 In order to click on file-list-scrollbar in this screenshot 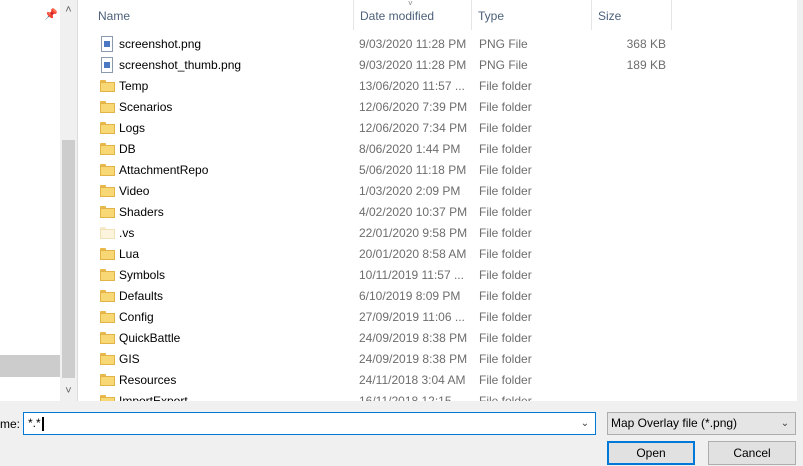, I will do `click(800, 200)`.